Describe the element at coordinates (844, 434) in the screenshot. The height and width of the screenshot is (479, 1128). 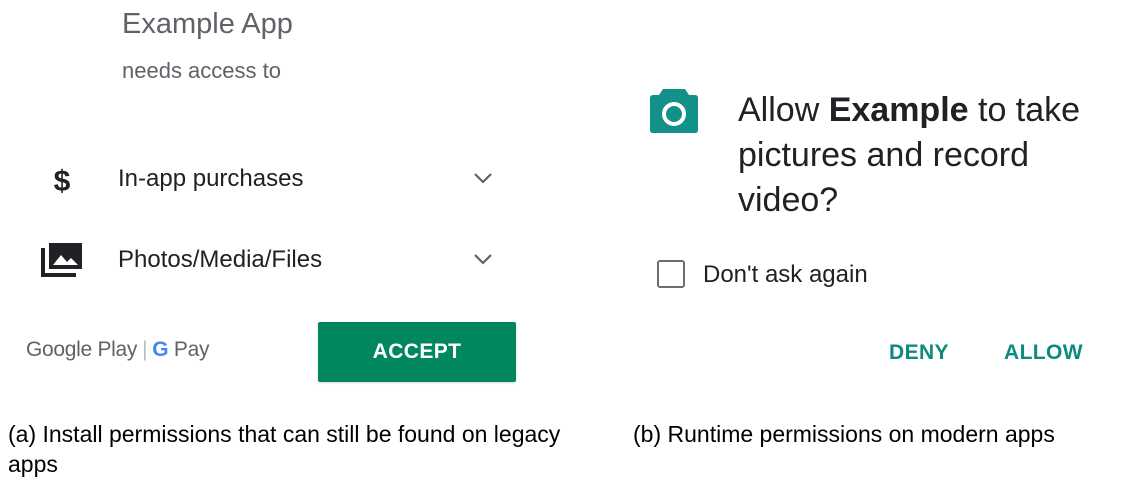
I see `caption-runtime-permissions: (b) Runtime permissions on modern apps` at that location.